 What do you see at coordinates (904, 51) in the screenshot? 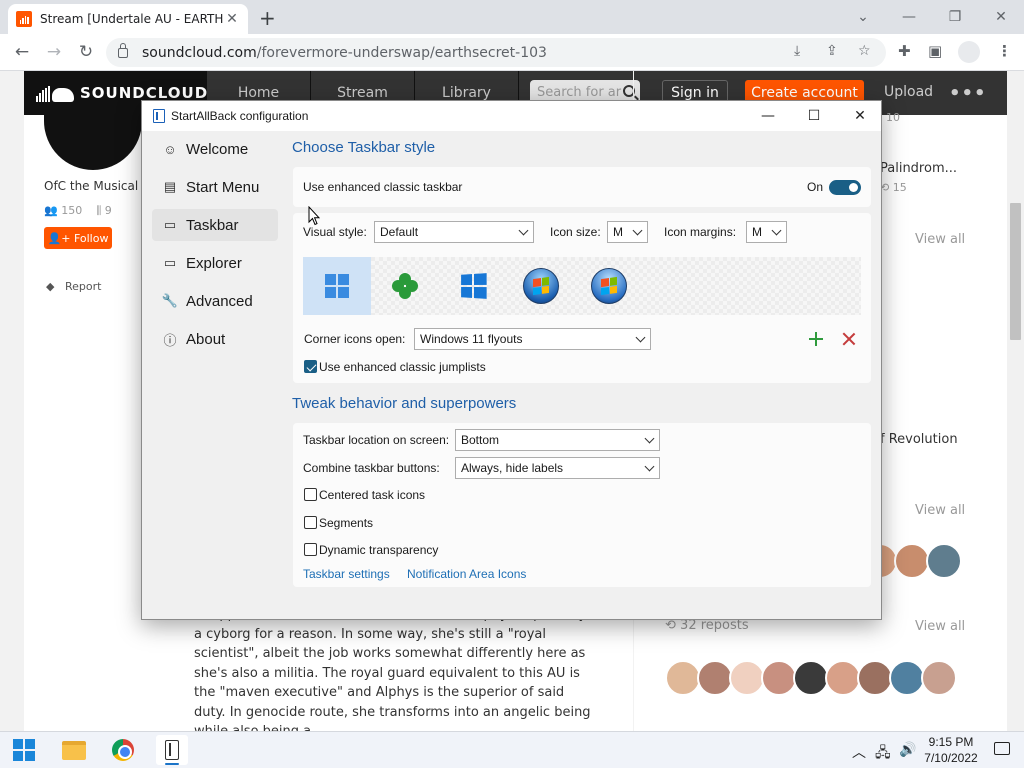
I see `extensions-icon: ✚` at bounding box center [904, 51].